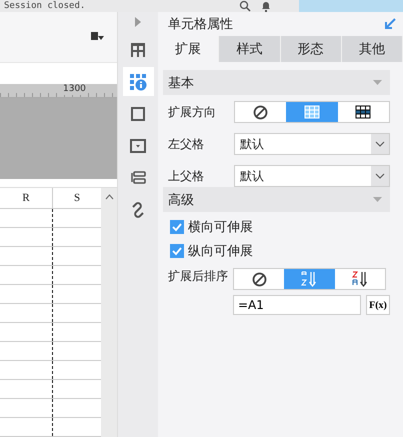 Image resolution: width=403 pixels, height=437 pixels. I want to click on field-label: 左父格, so click(186, 144).